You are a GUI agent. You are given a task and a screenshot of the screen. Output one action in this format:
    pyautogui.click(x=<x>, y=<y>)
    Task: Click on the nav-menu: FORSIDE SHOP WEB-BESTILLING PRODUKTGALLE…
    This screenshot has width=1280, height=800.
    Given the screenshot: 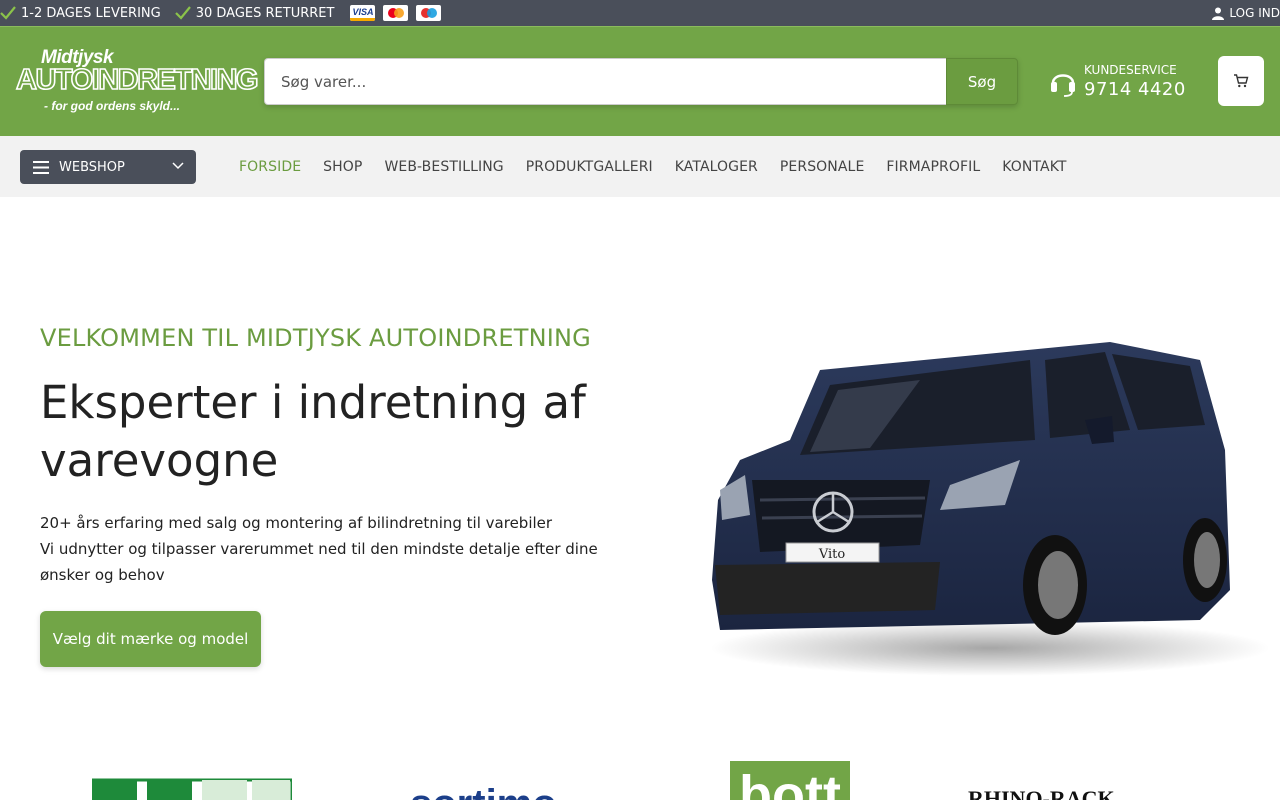 What is the action you would take?
    pyautogui.click(x=664, y=166)
    